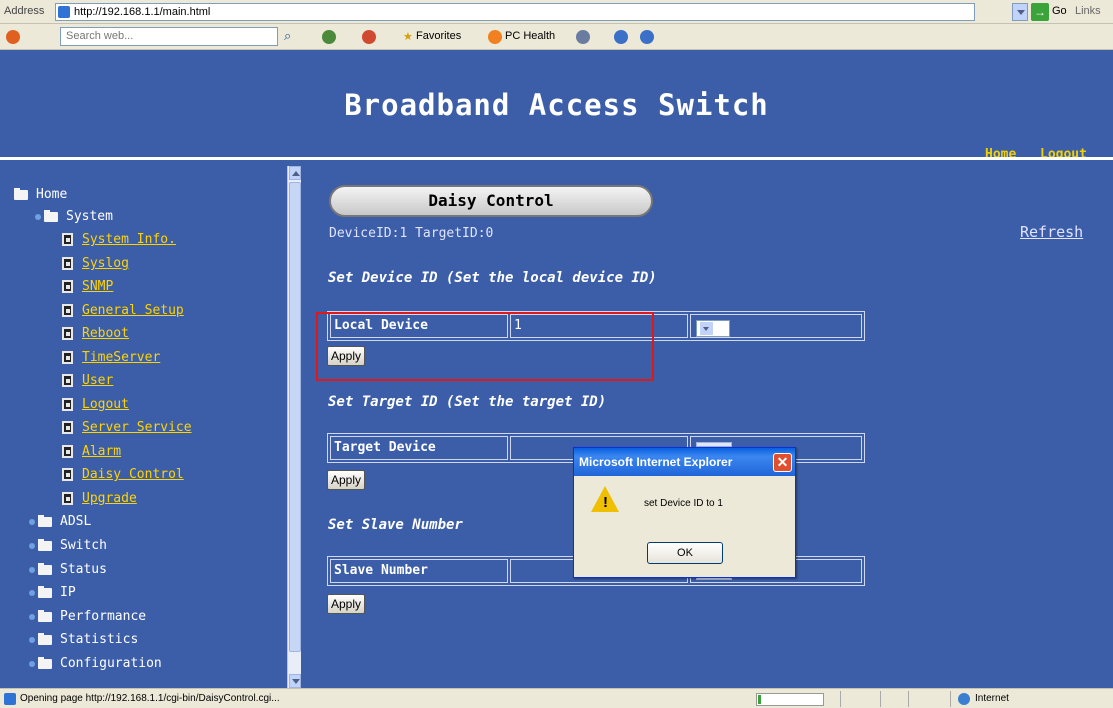 This screenshot has height=708, width=1113. I want to click on tree-item-label: Statistics, so click(99, 639).